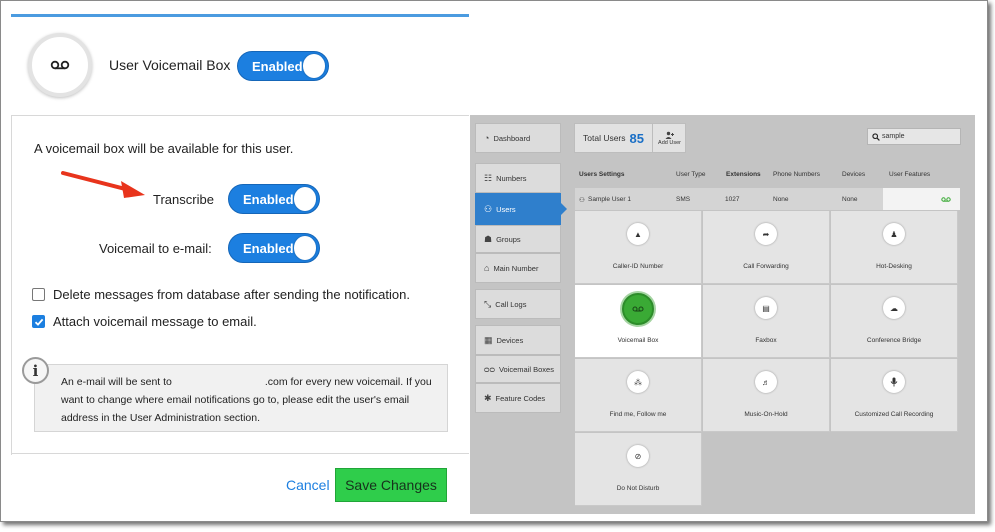  What do you see at coordinates (240, 453) in the screenshot?
I see `footer-divider` at bounding box center [240, 453].